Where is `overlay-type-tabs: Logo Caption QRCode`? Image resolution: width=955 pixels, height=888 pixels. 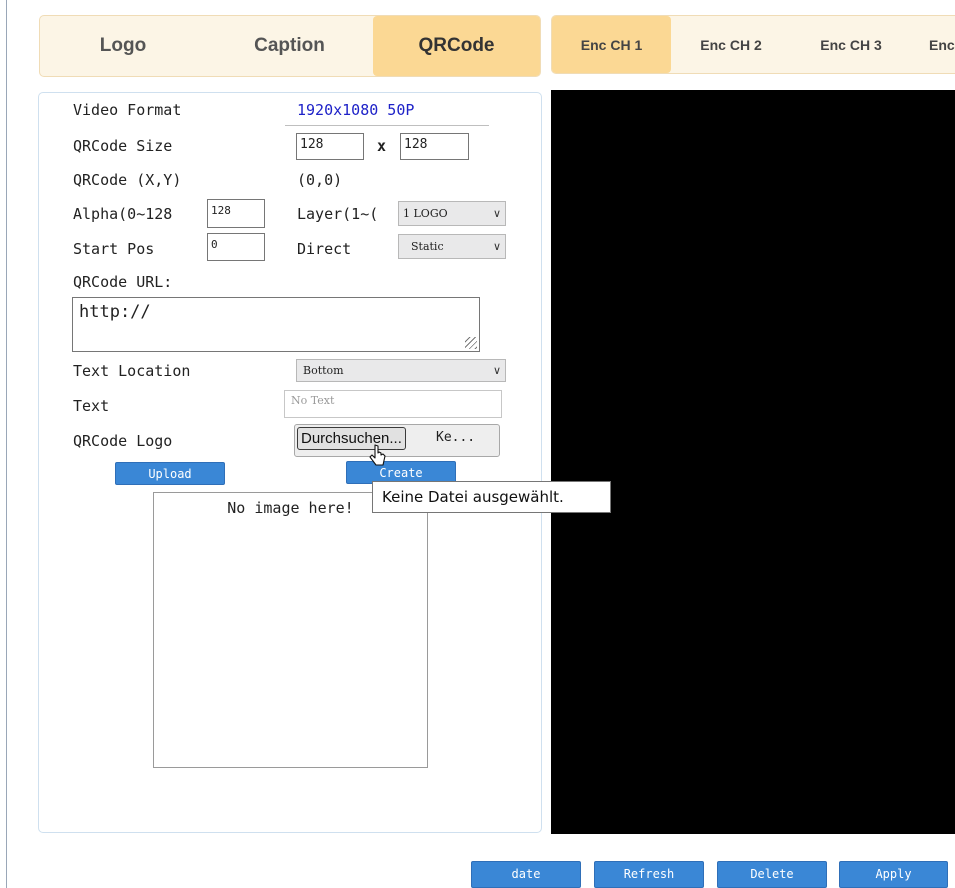
overlay-type-tabs: Logo Caption QRCode is located at coordinates (290, 46).